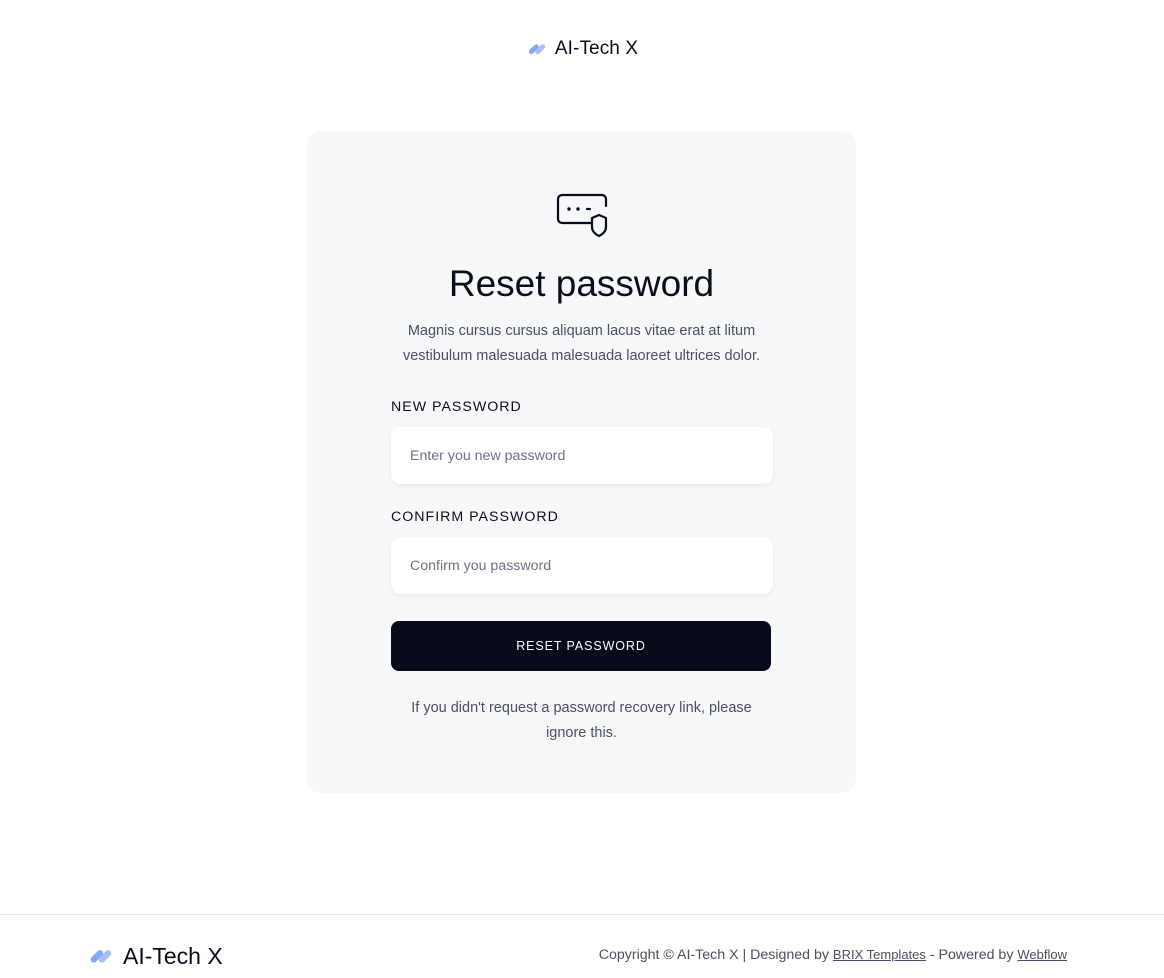 Image resolution: width=1164 pixels, height=978 pixels. Describe the element at coordinates (582, 455) in the screenshot. I see `new-password-input` at that location.